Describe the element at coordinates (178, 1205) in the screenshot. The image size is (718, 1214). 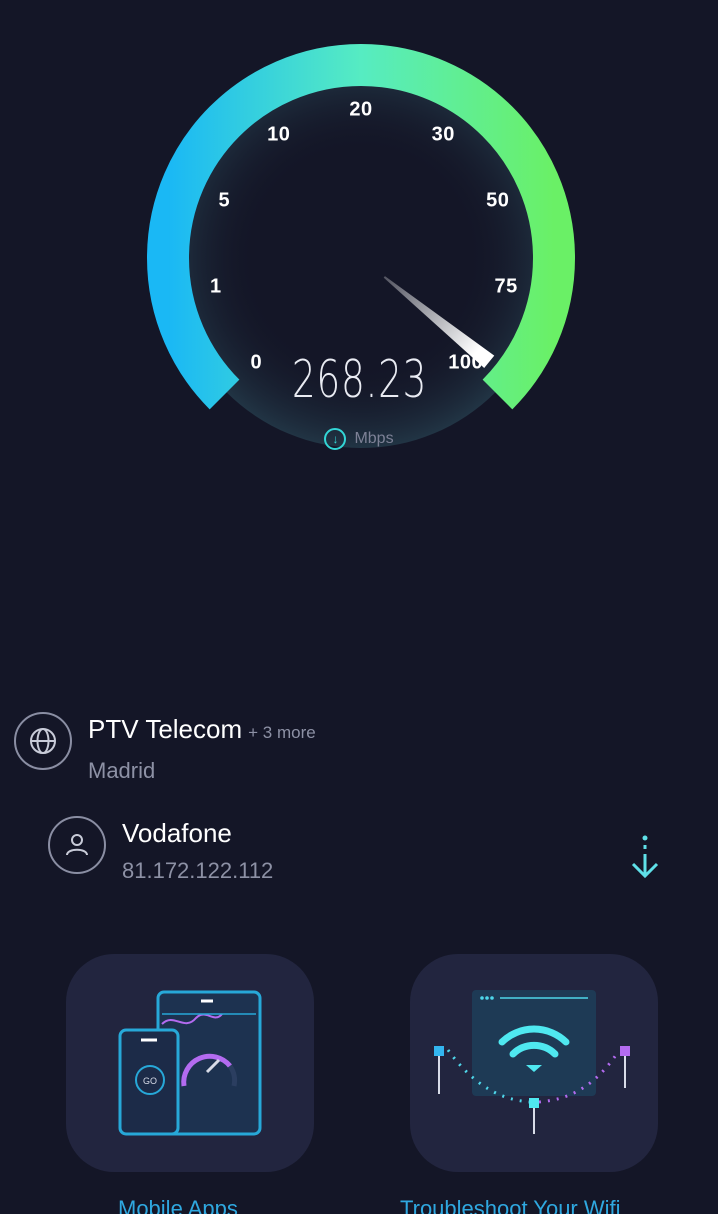
I see `mobile-apps-label: Mobile Apps` at that location.